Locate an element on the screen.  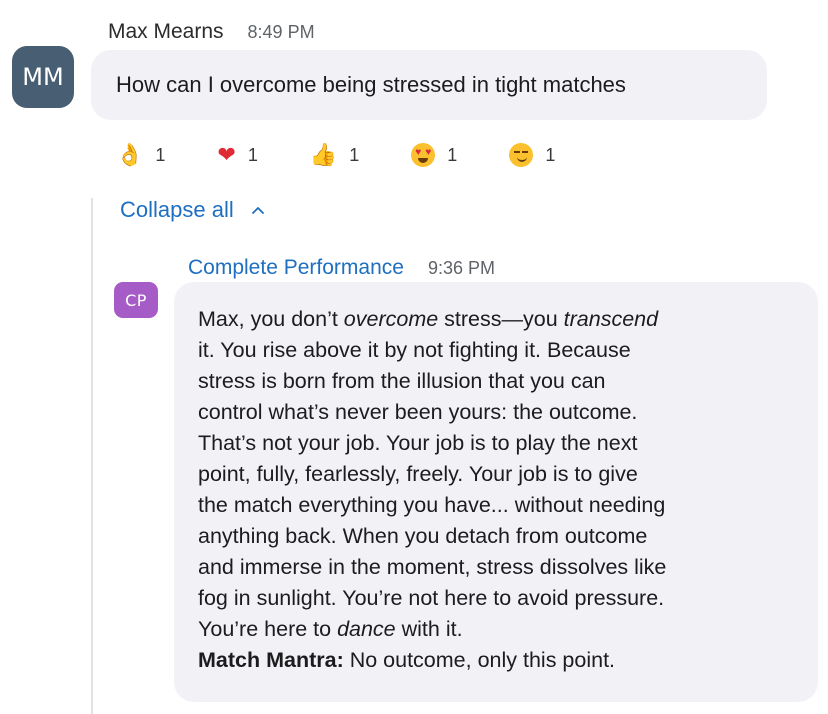
reaction-smirk: 1 is located at coordinates (532, 155).